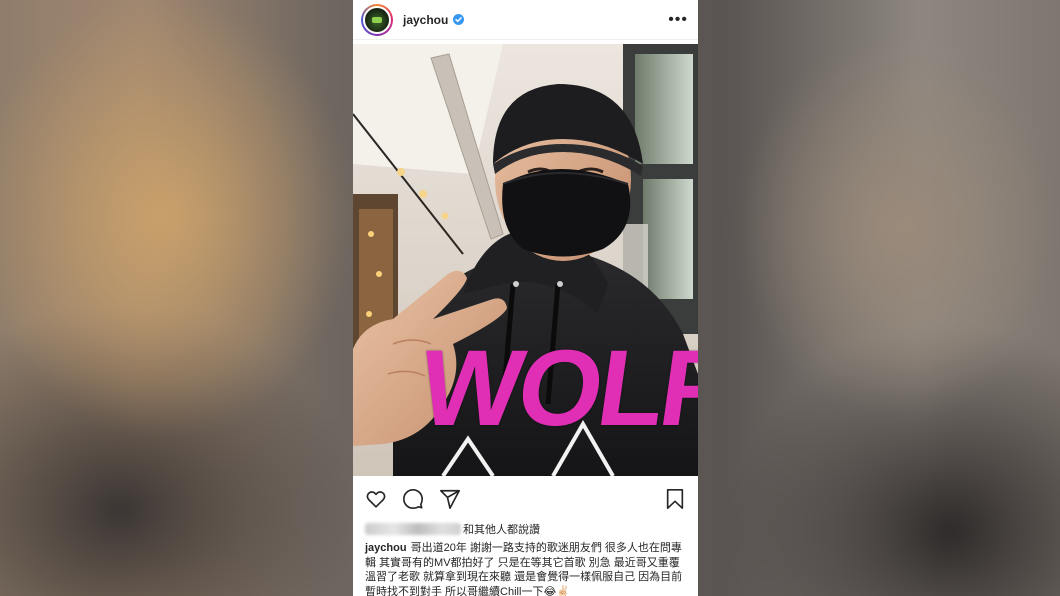 This screenshot has height=596, width=1060. What do you see at coordinates (386, 548) in the screenshot?
I see `caption-username: jaychou` at bounding box center [386, 548].